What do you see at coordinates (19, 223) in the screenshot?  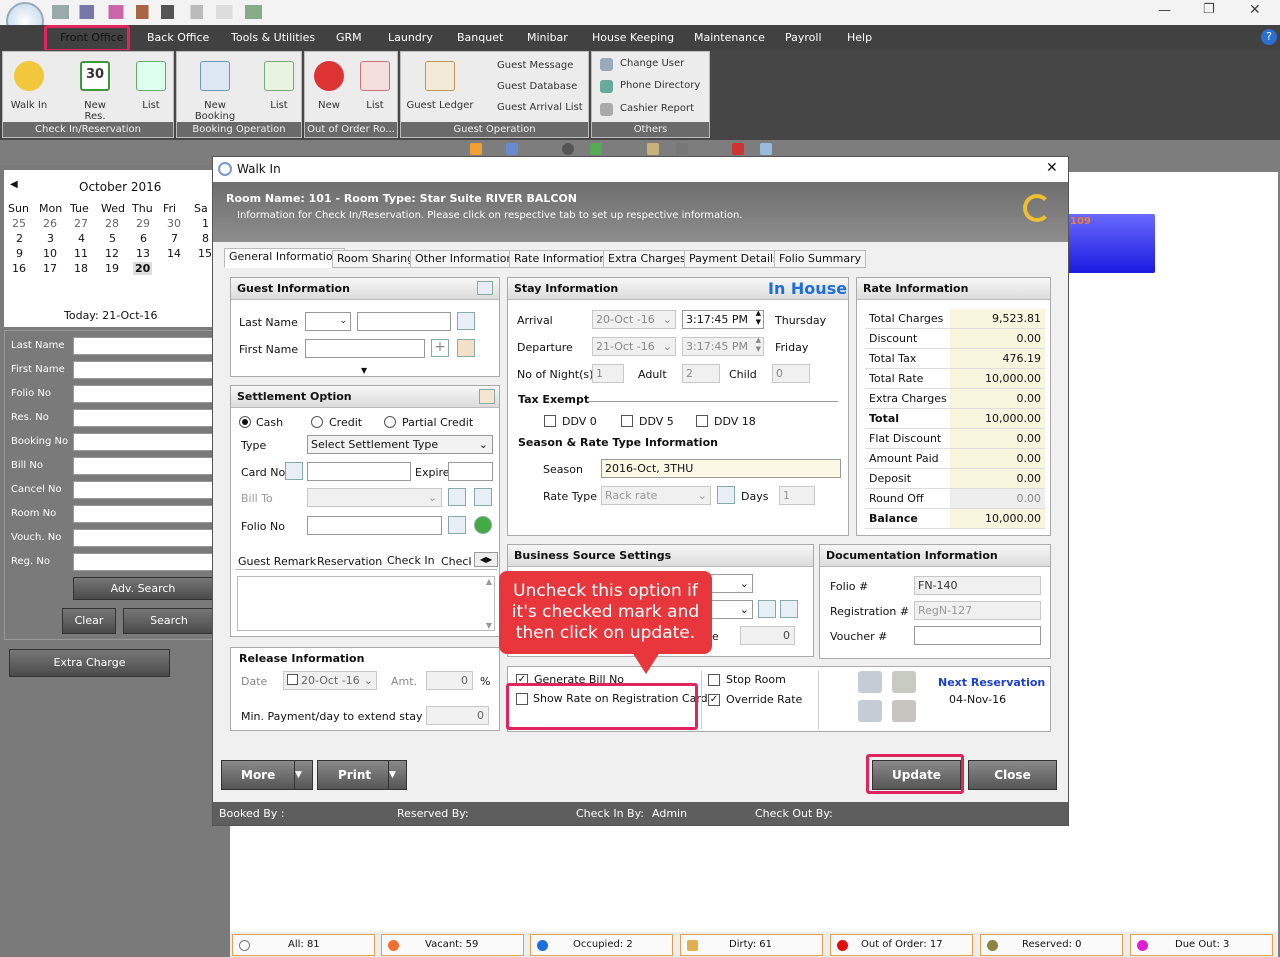 I see `calendar-day: 25` at bounding box center [19, 223].